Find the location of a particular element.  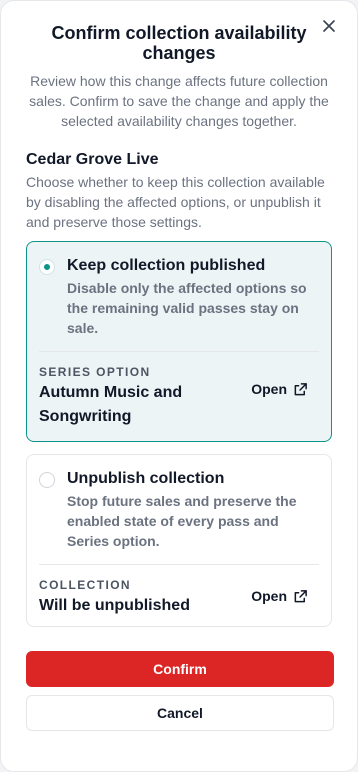

close-icon is located at coordinates (329, 26).